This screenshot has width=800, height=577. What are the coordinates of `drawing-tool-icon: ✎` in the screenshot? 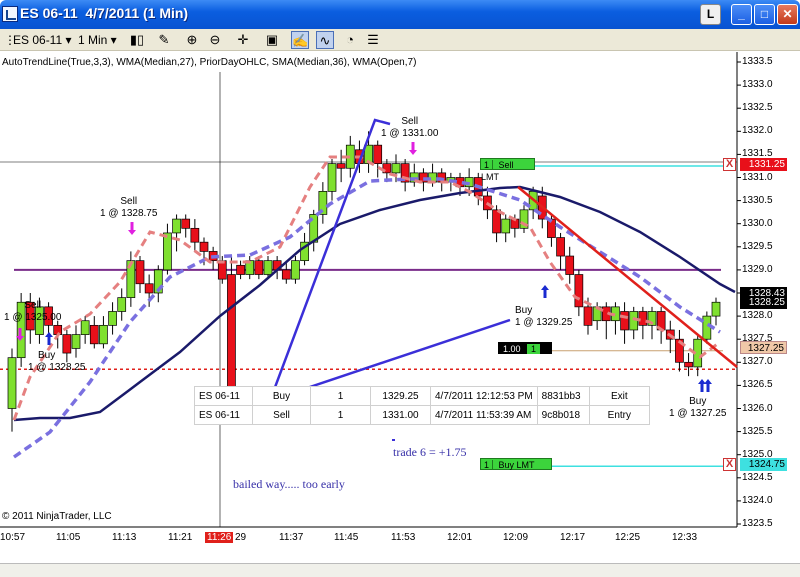 It's located at (164, 40).